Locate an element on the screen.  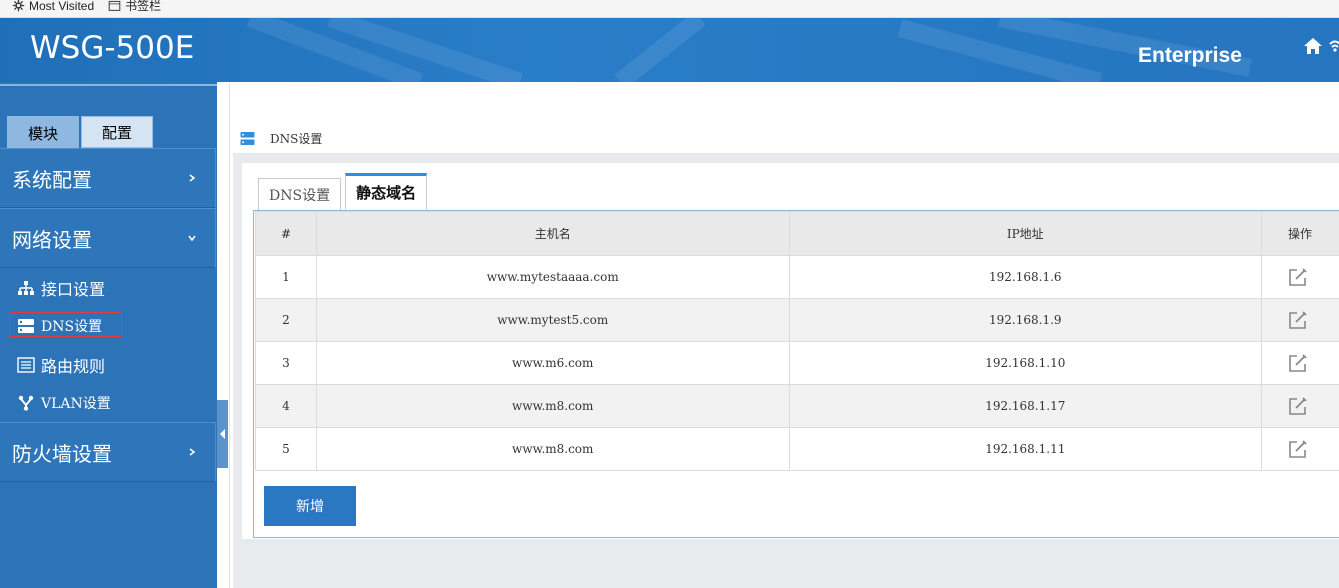
row-ip: 192.168.1.11 is located at coordinates (1025, 449).